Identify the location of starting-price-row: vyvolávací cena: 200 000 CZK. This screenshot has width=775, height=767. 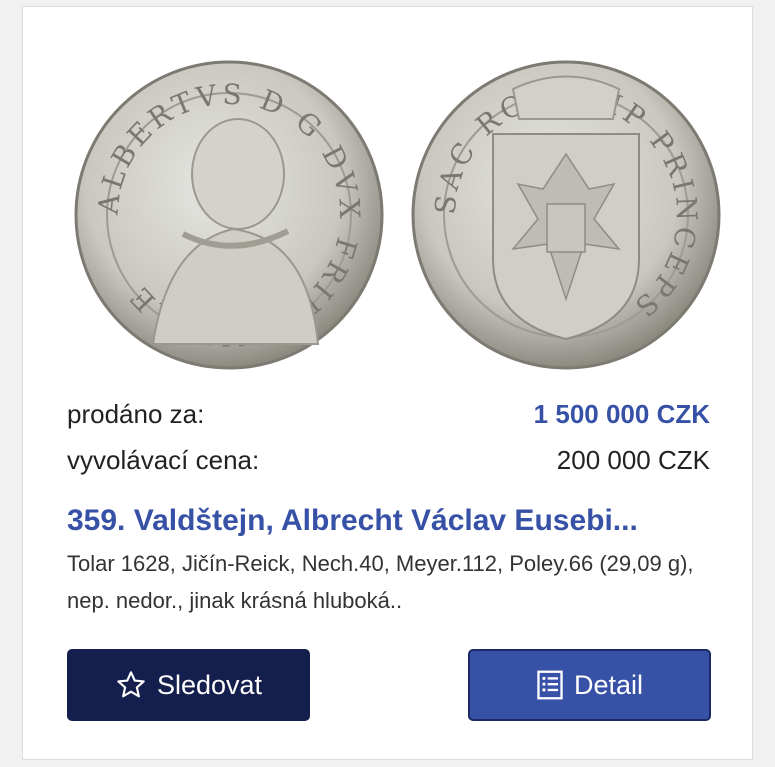
(388, 460).